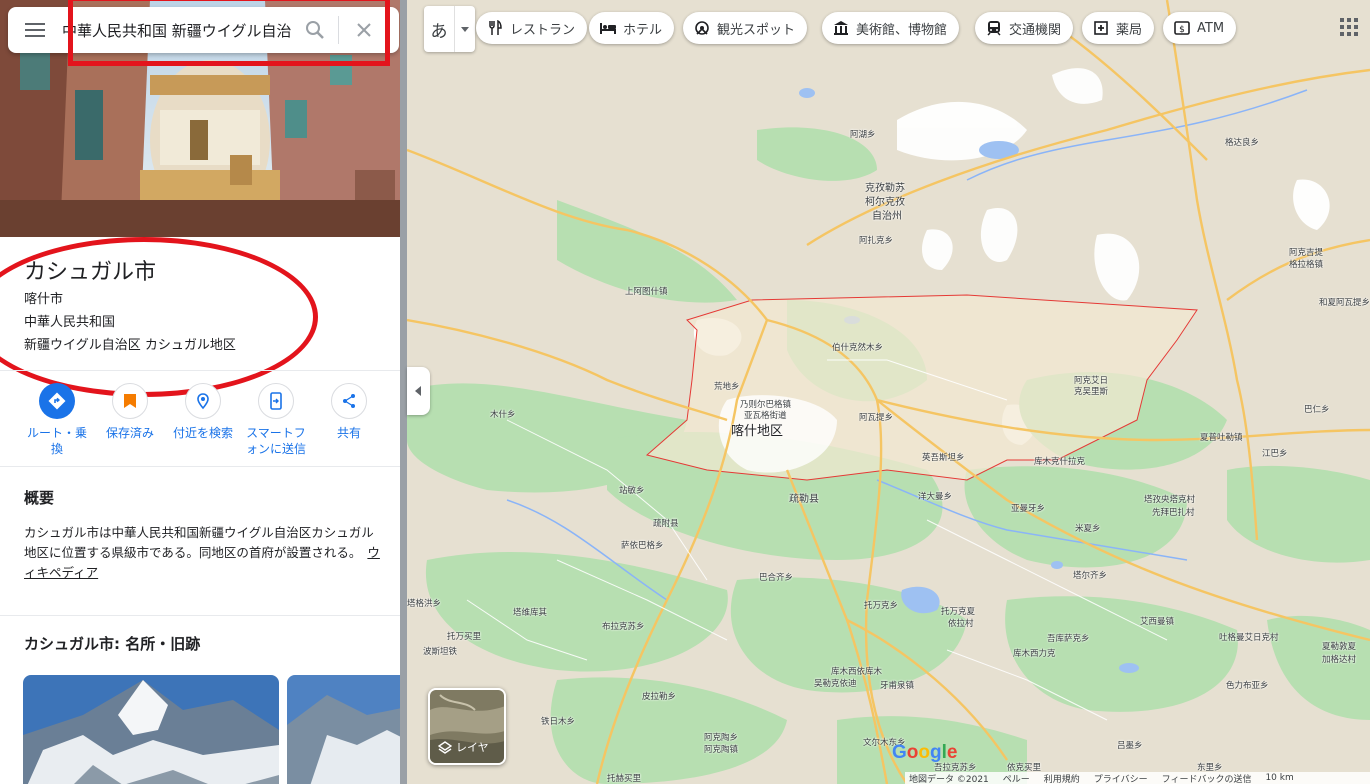 The image size is (1370, 784). What do you see at coordinates (902, 30) in the screenshot?
I see `chip-label: 美術館、博物館` at bounding box center [902, 30].